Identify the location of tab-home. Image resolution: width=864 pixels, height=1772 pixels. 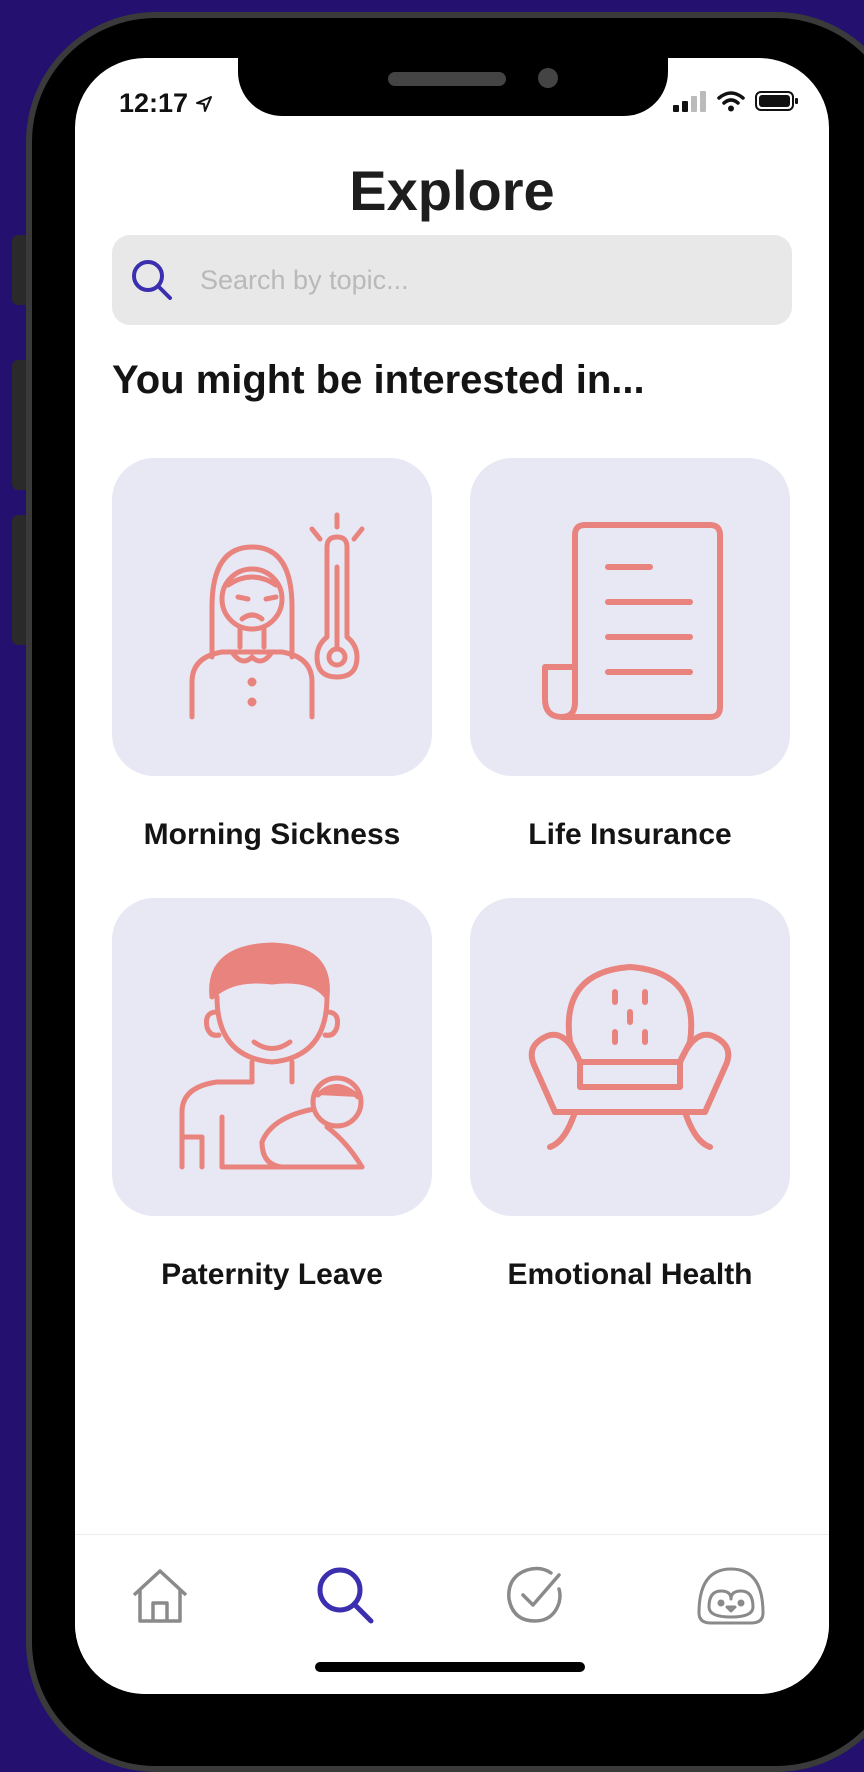
(160, 1595).